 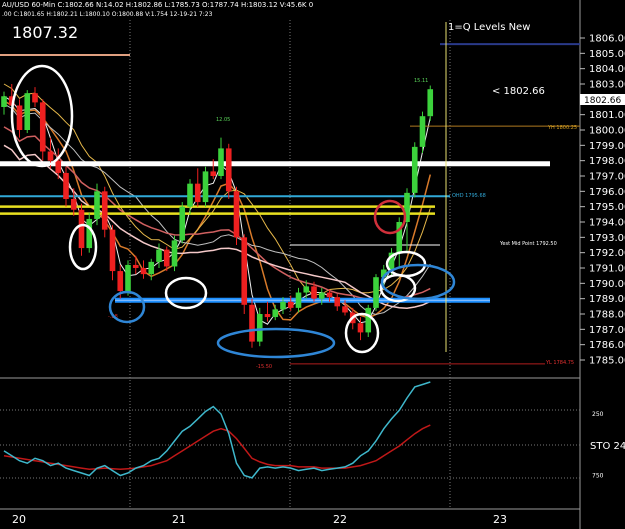 I want to click on price-tick-label: 1791.00, so click(x=607, y=269).